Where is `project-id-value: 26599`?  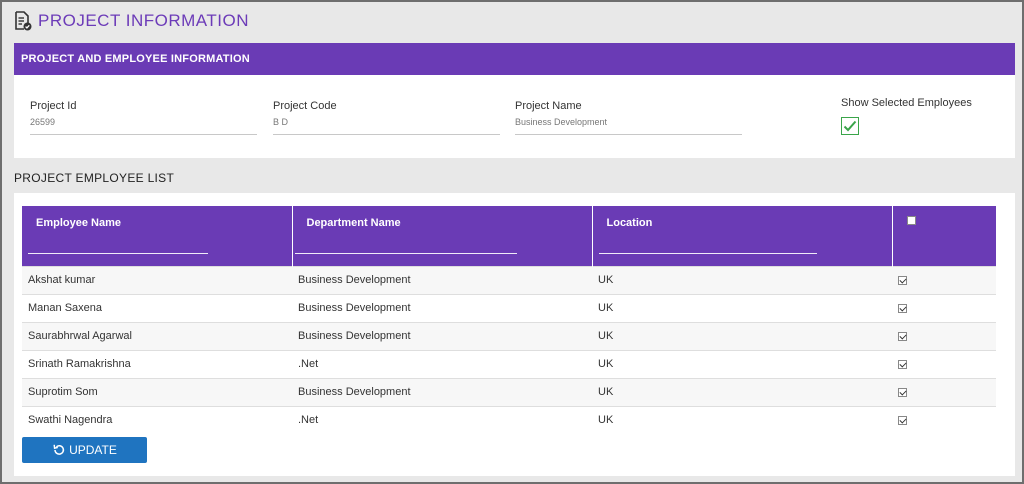 project-id-value: 26599 is located at coordinates (143, 126).